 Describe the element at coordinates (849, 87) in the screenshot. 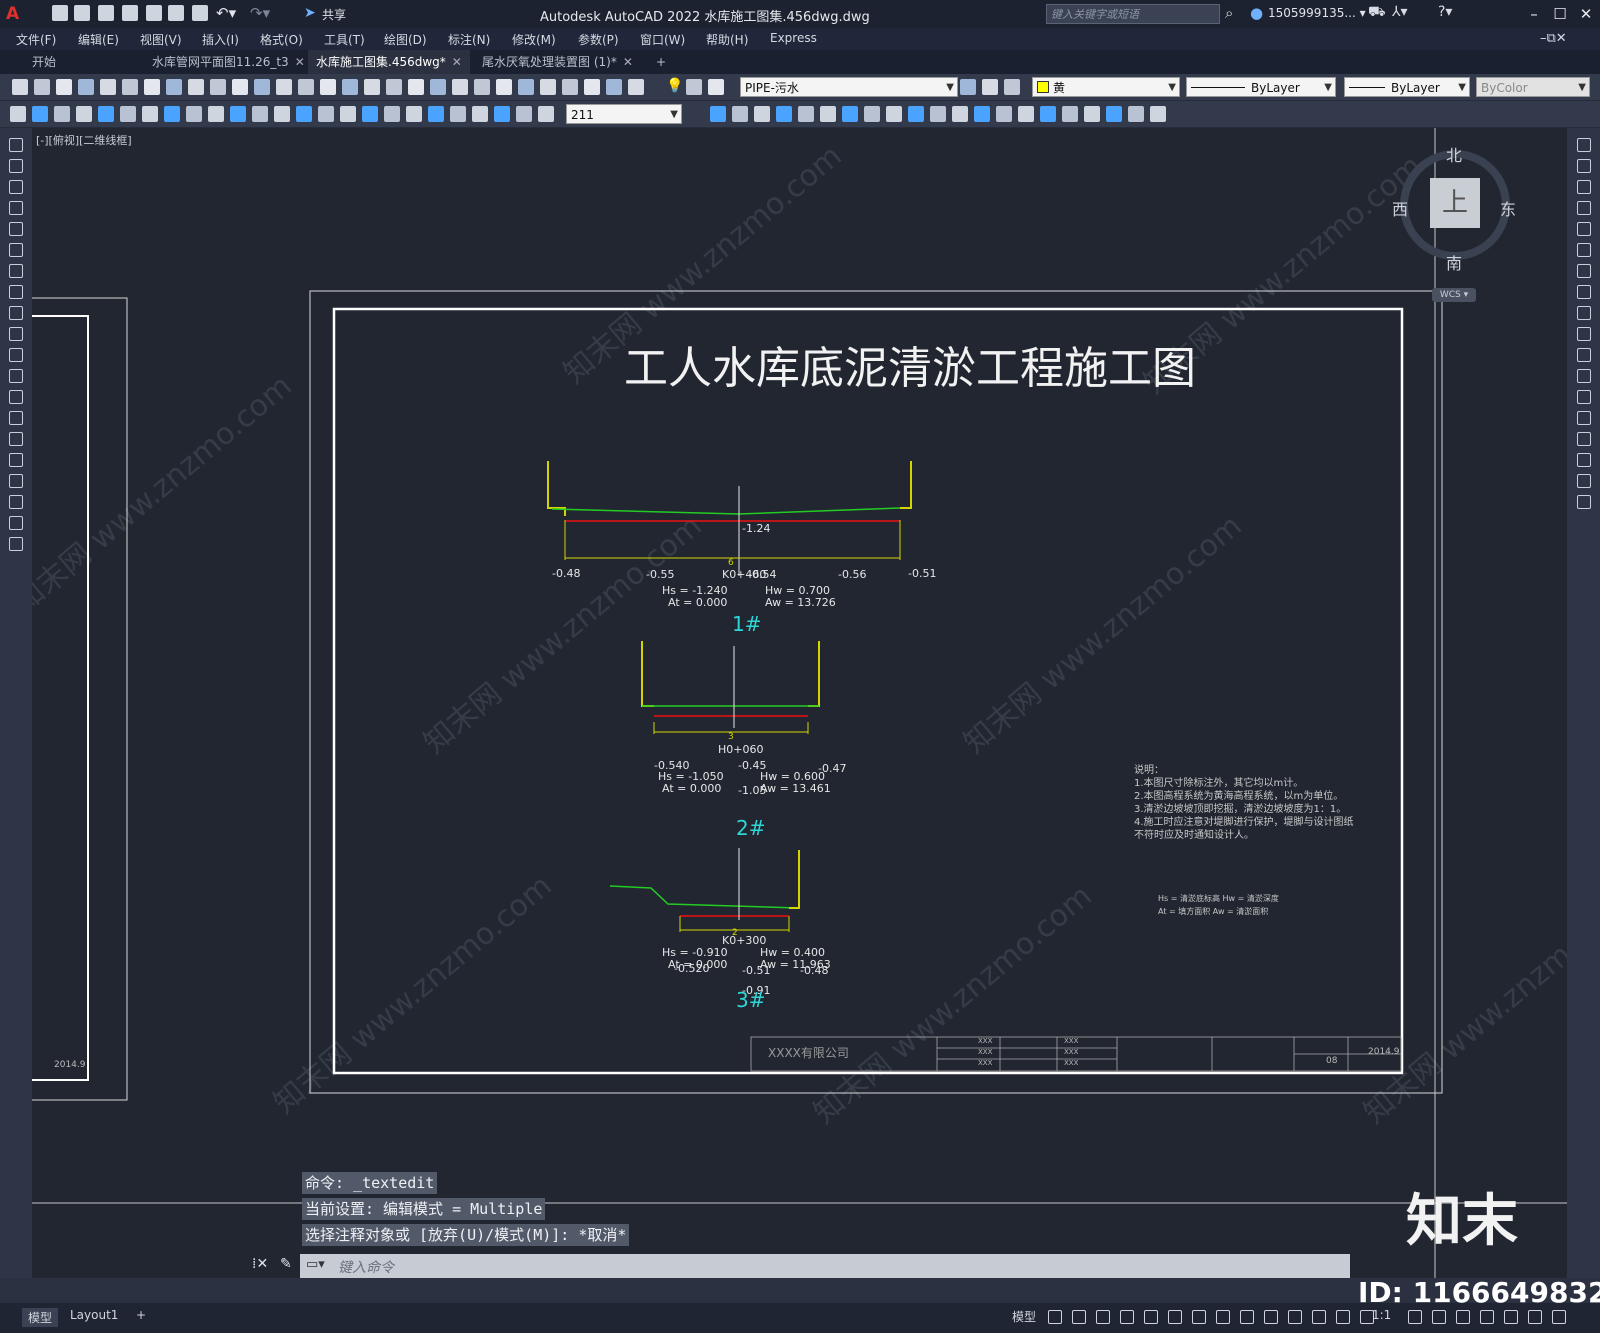

I see `layer-dropdown: PIPE-污水 ▼` at that location.